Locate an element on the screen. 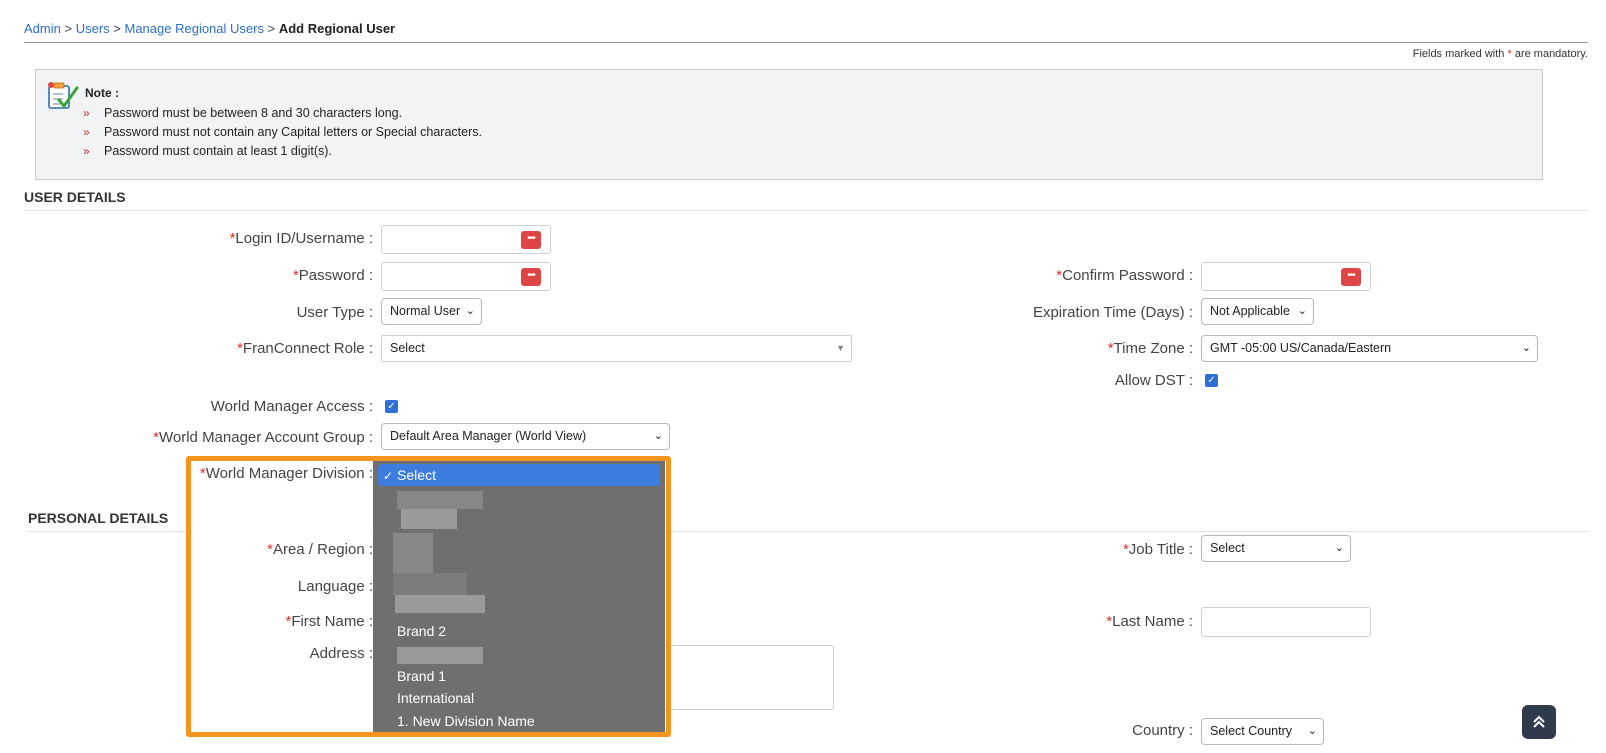 The height and width of the screenshot is (753, 1606). first-name-label: *First Name : is located at coordinates (329, 621).